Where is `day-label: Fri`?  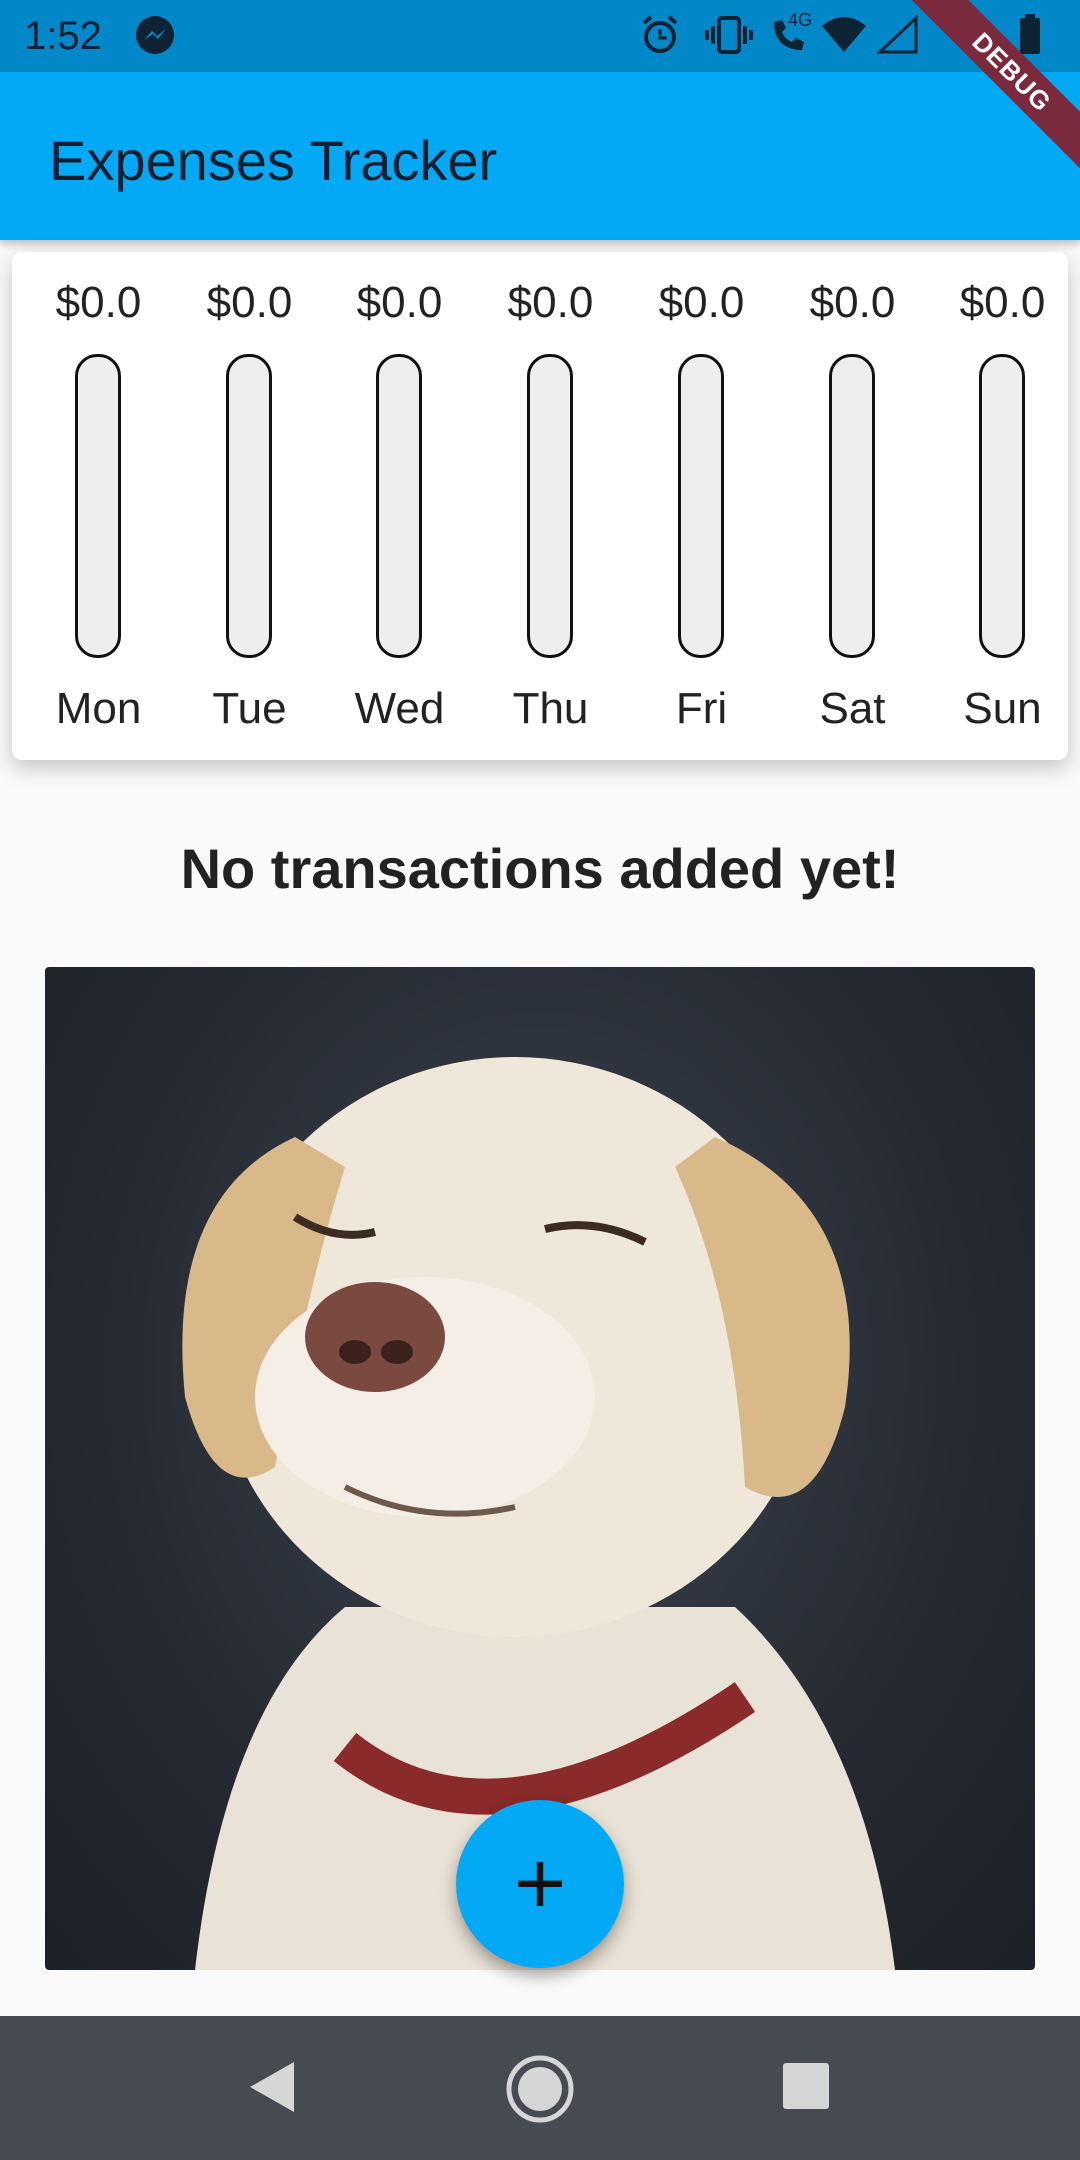 day-label: Fri is located at coordinates (701, 708).